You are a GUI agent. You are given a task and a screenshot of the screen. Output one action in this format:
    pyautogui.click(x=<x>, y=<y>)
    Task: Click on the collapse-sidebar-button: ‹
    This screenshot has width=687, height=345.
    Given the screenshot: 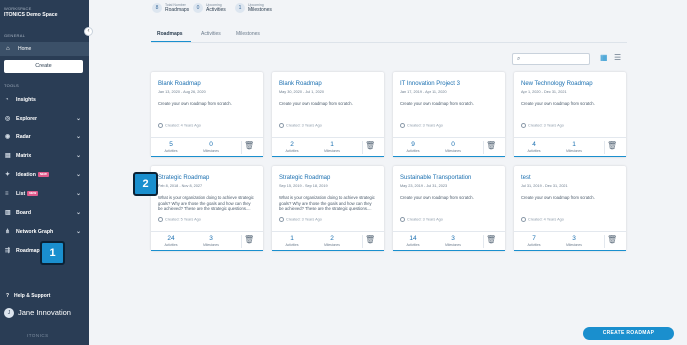 What is the action you would take?
    pyautogui.click(x=88, y=31)
    